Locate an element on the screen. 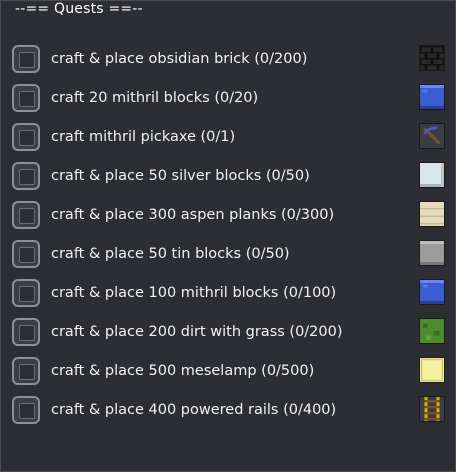 The image size is (456, 472). powered-rails-icon is located at coordinates (432, 409).